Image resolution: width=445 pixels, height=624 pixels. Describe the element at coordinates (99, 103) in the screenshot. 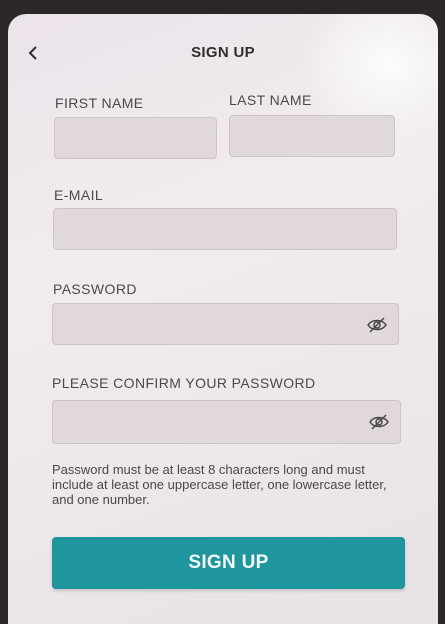

I see `first-name-label: FIRST NAME` at that location.